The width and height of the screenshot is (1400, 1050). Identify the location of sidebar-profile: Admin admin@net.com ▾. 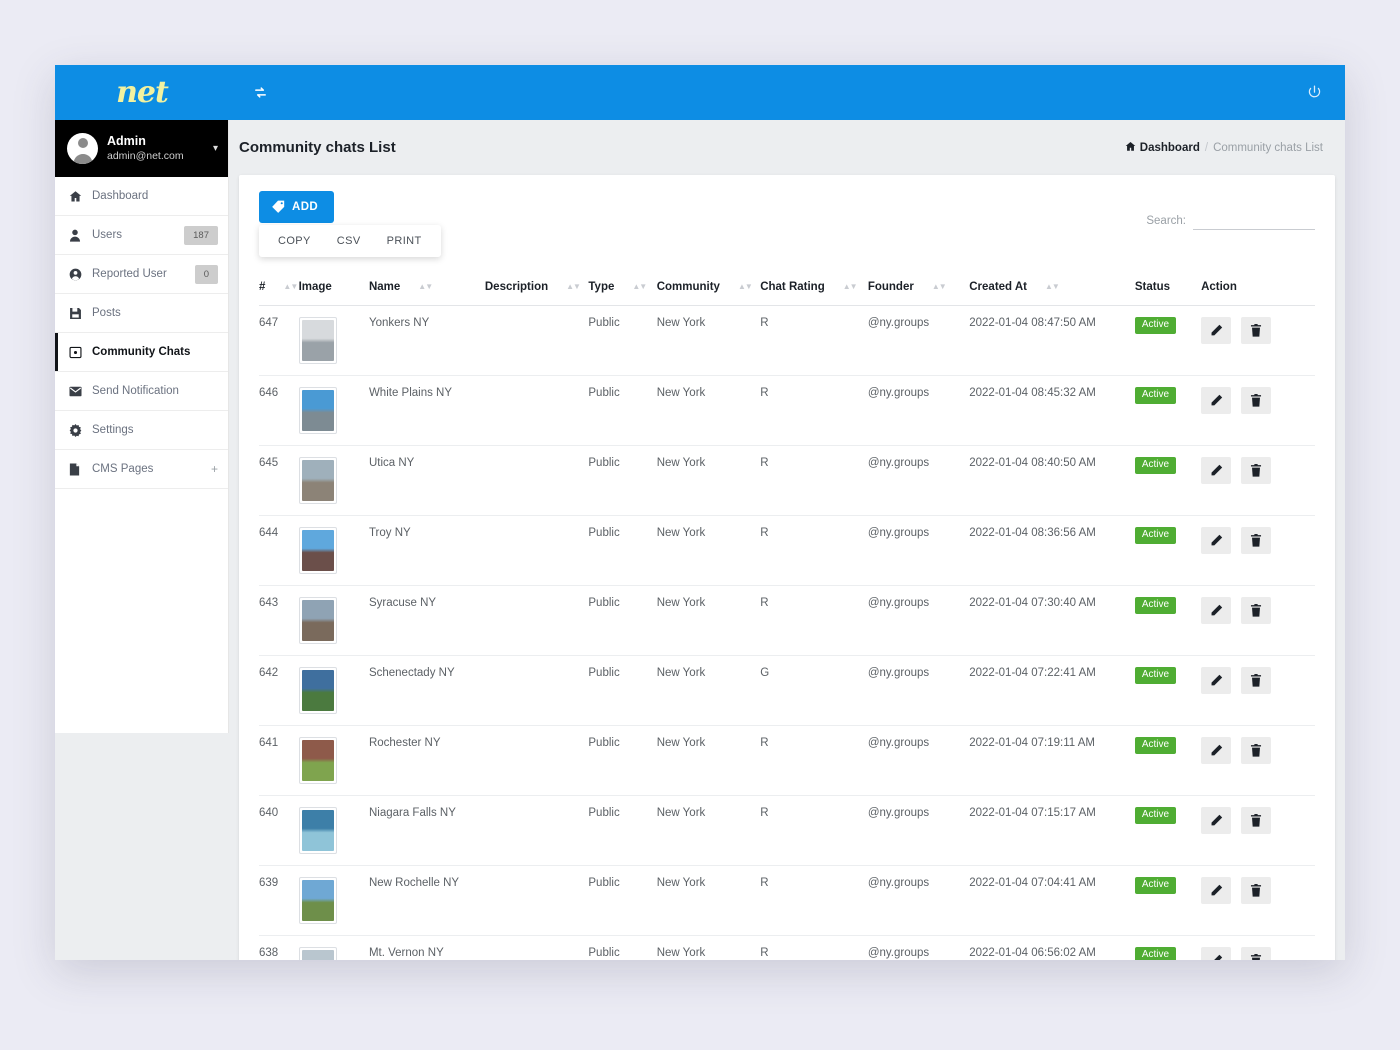
(141, 148).